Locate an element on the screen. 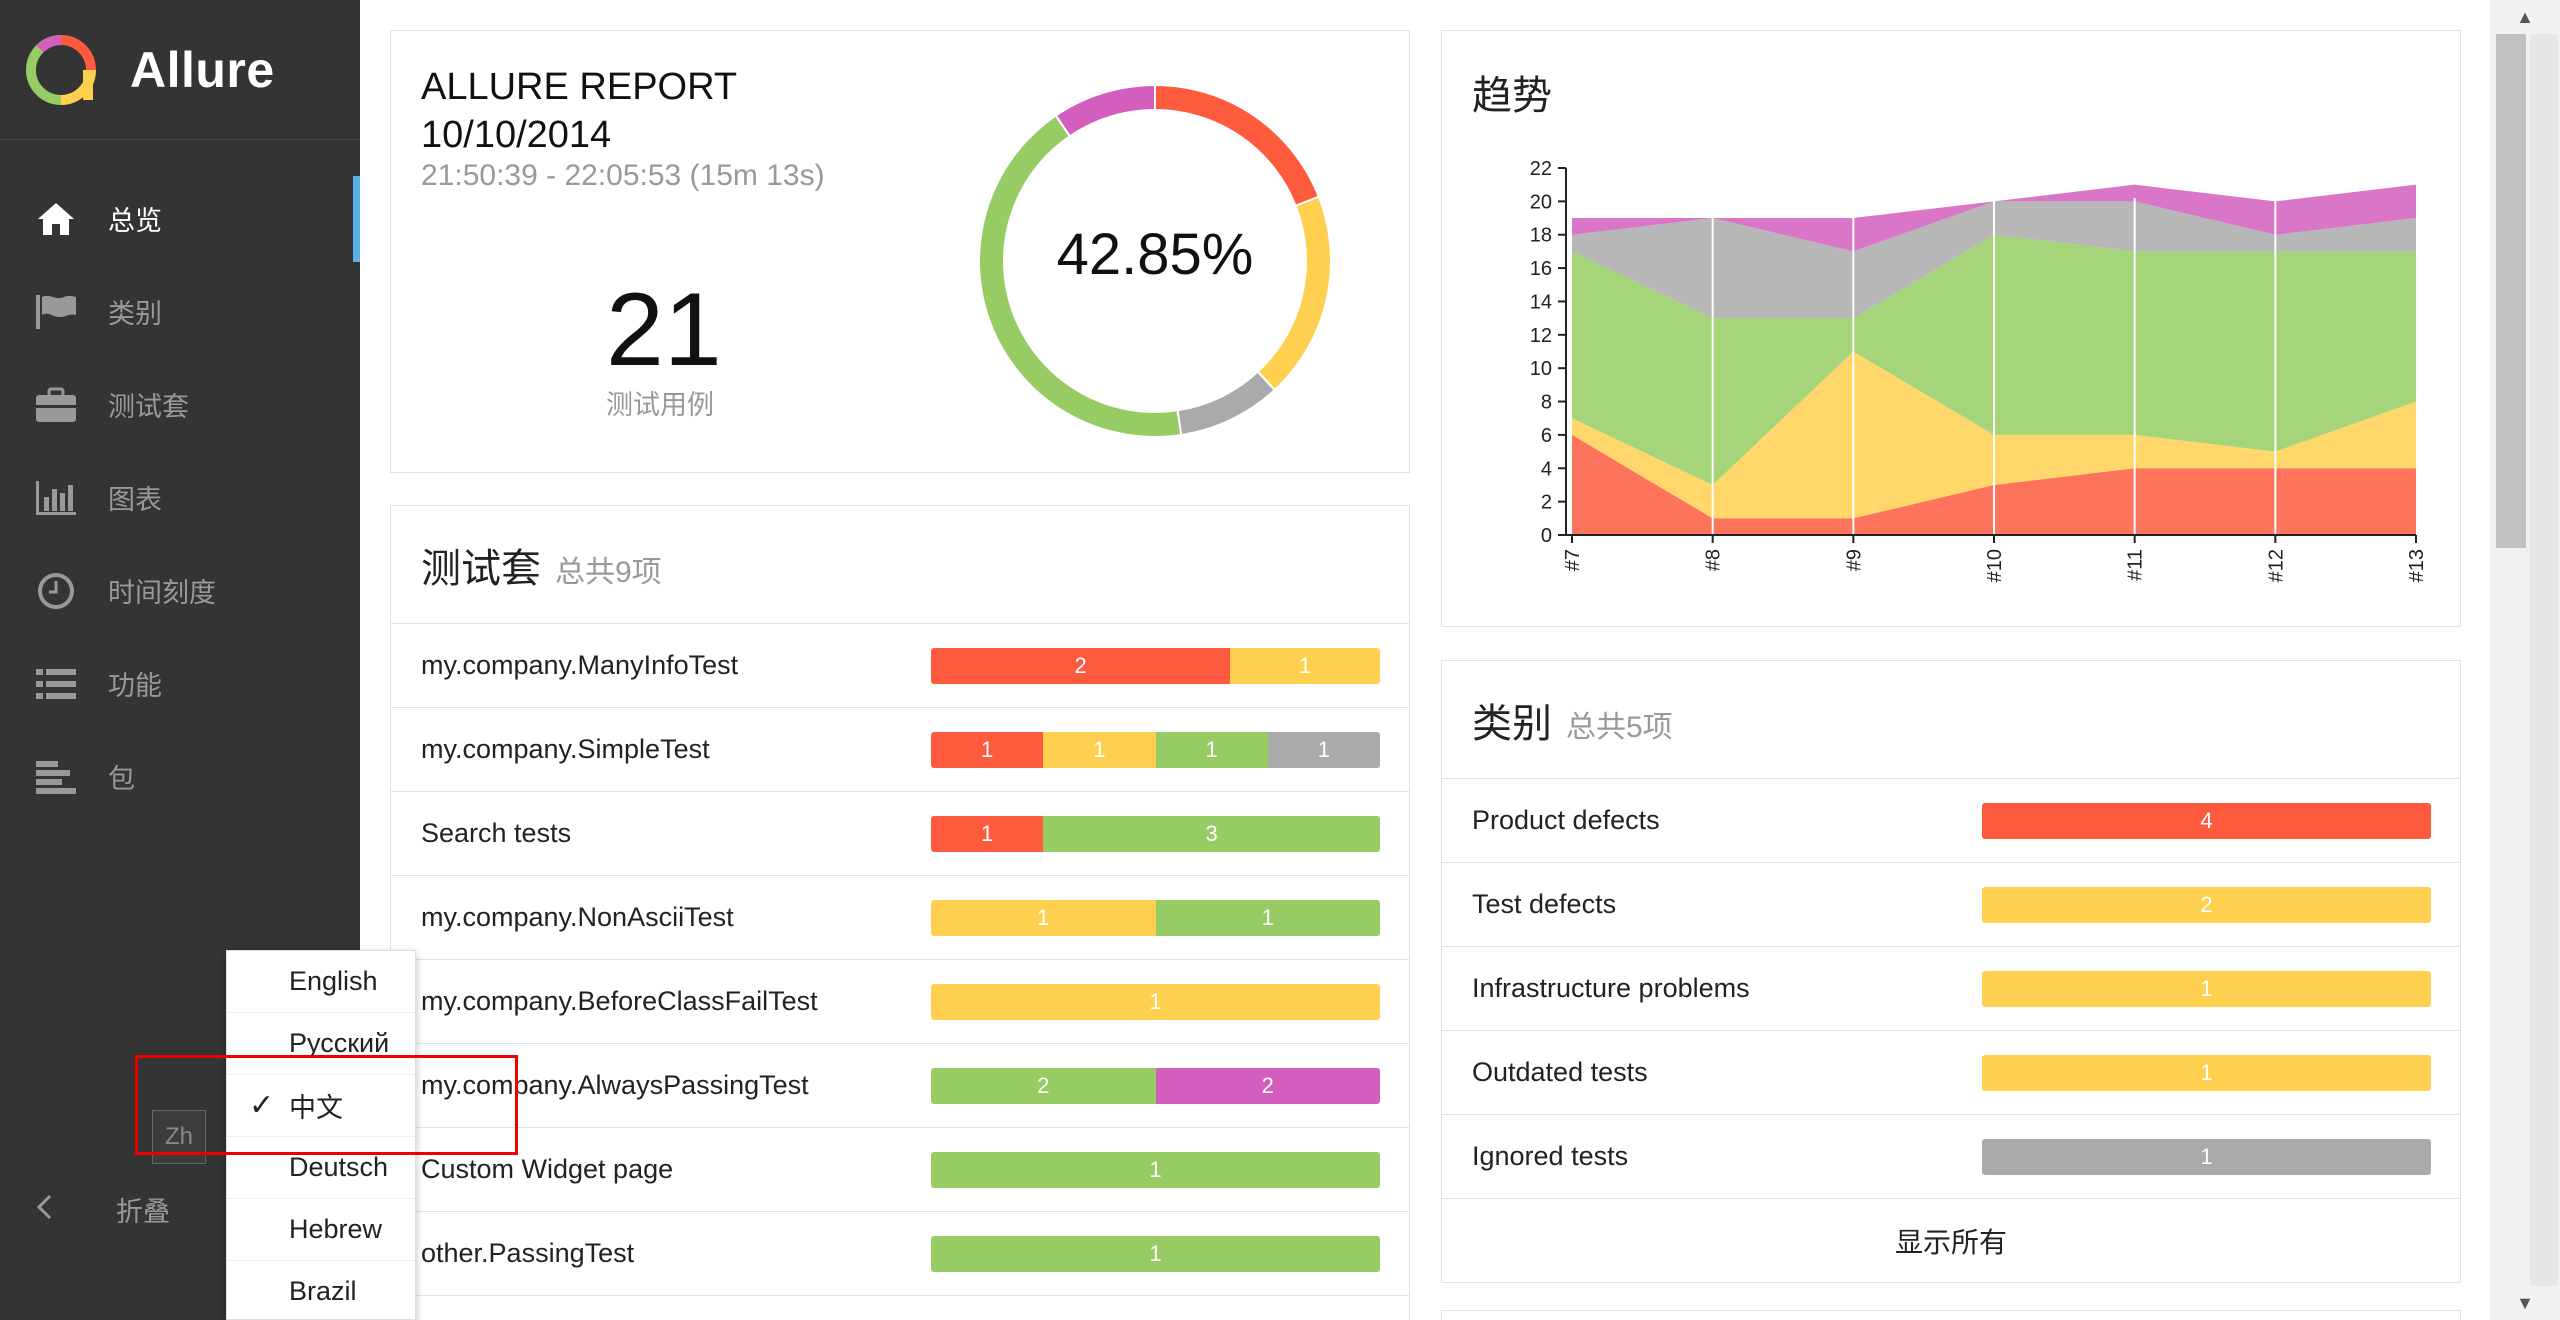  list-item: my.company.SimpleTest 1 1 1 1 is located at coordinates (900, 750).